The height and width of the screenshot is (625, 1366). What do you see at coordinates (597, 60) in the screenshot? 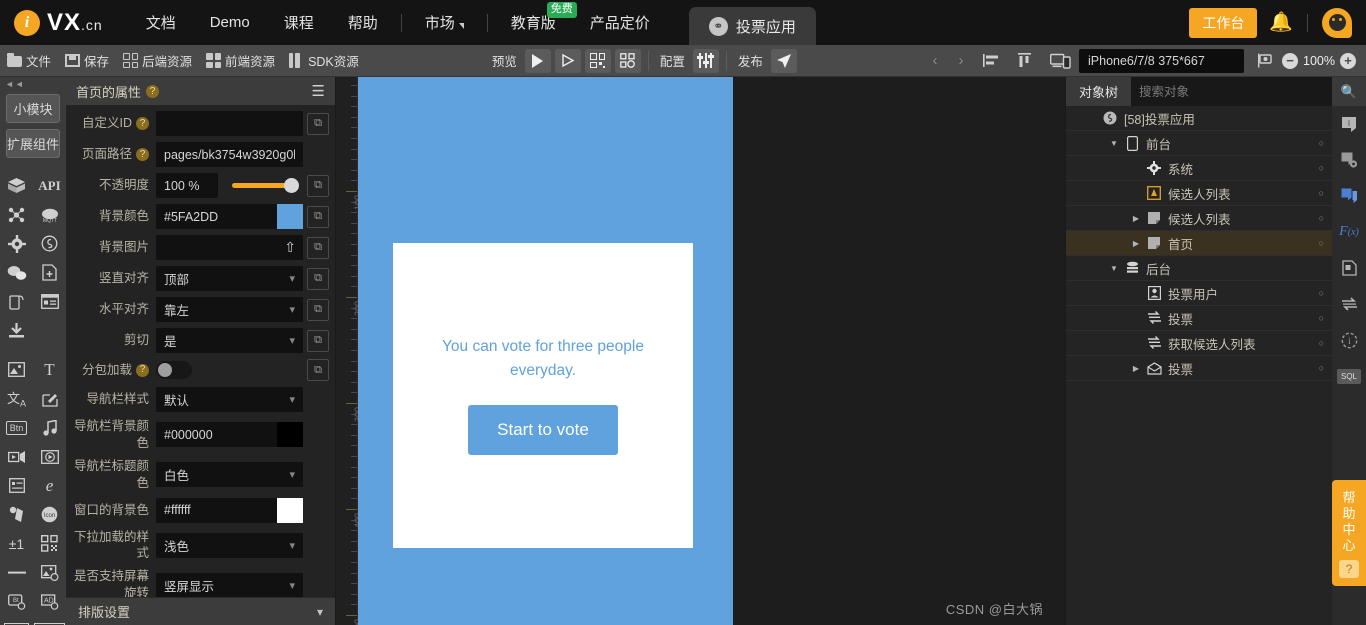
I see `qrcode-preview-button` at bounding box center [597, 60].